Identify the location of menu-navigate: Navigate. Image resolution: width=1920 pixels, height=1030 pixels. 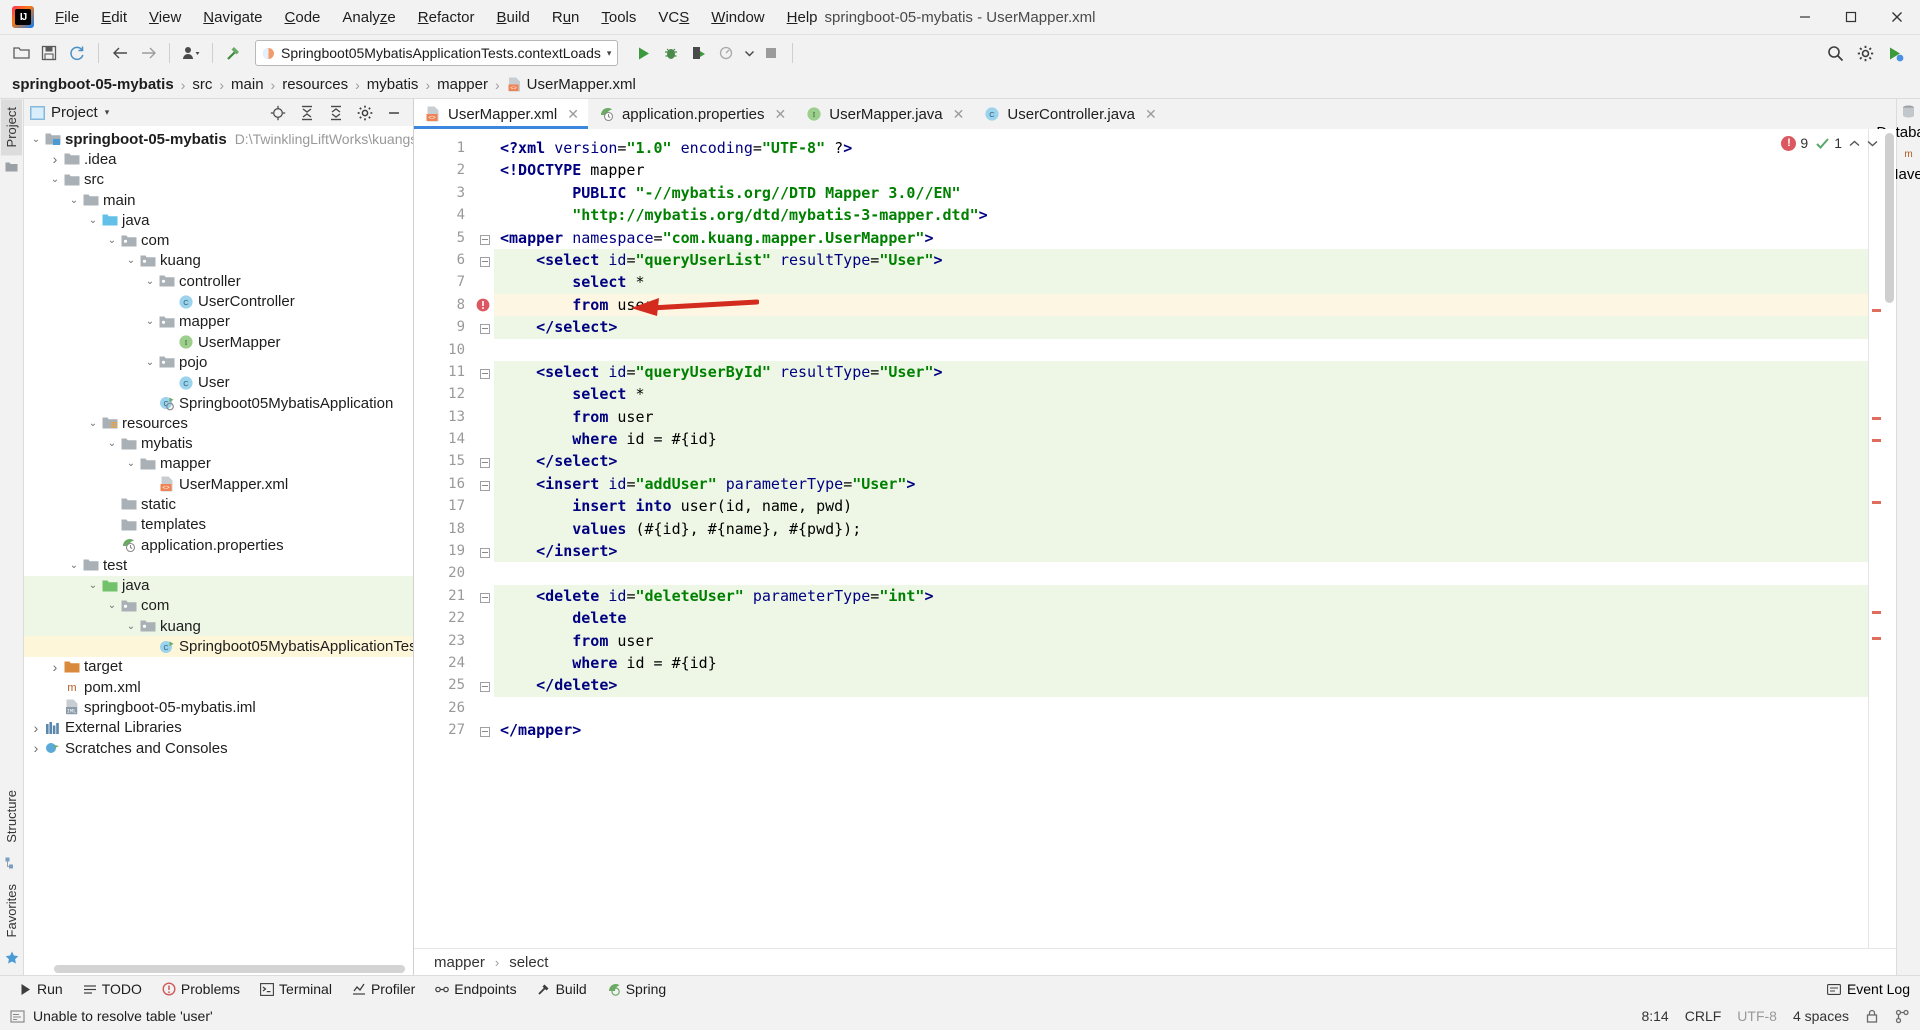
(232, 17).